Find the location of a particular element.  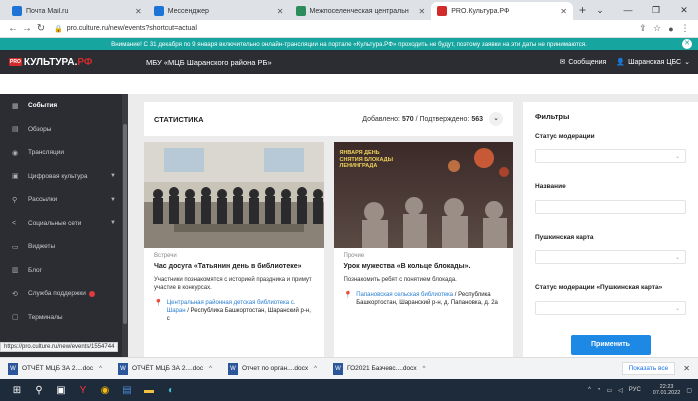

edge-icon: ◐ is located at coordinates (171, 390).